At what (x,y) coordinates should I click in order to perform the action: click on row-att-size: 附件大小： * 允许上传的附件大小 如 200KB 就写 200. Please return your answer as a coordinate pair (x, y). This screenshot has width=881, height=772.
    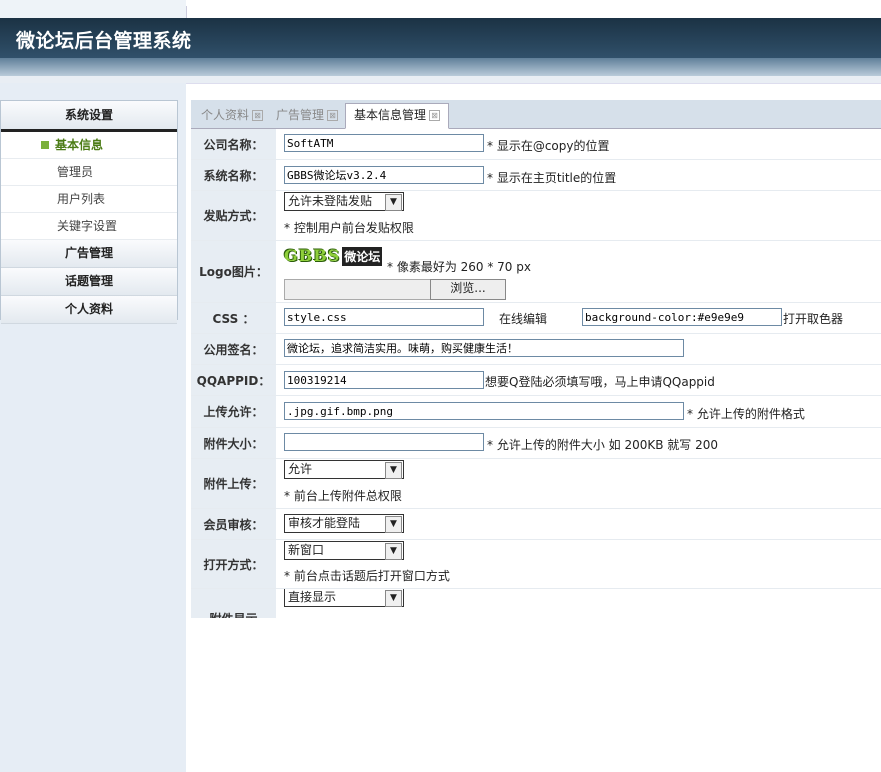
    Looking at the image, I should click on (536, 443).